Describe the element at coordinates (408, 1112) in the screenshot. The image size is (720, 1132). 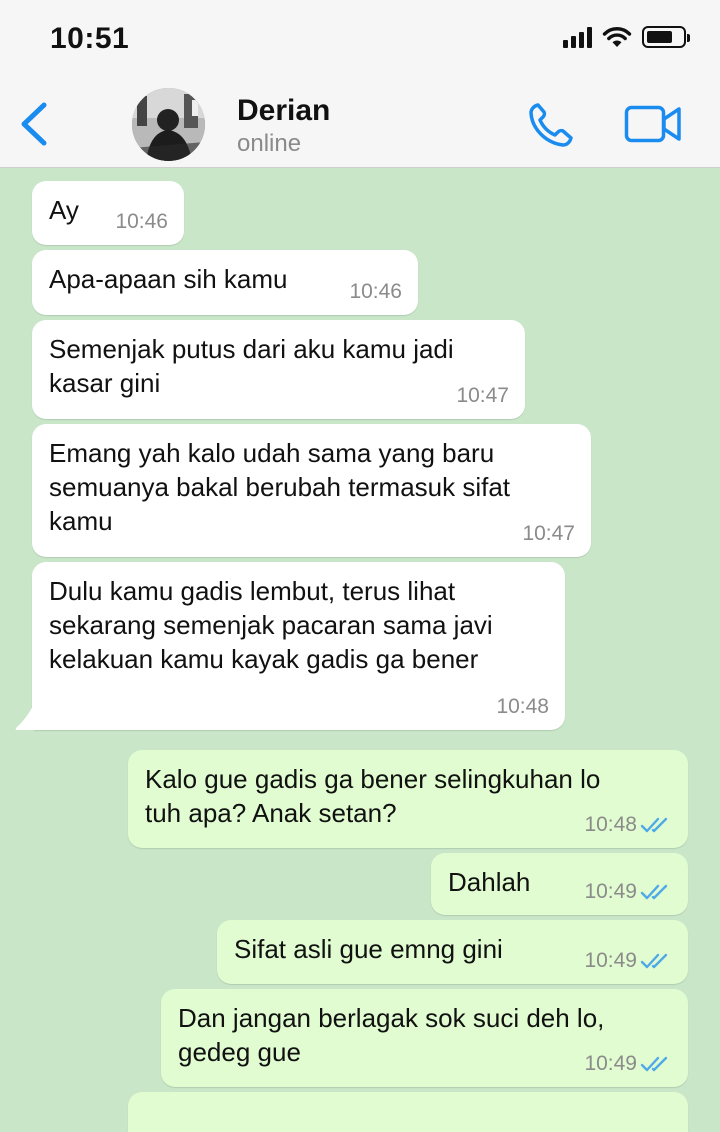
I see `message-bubble-outgoing-partial` at that location.